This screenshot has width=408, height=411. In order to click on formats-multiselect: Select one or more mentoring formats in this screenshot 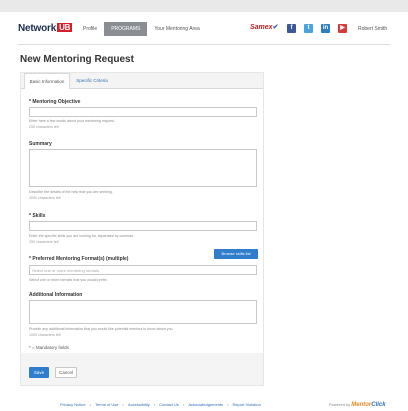, I will do `click(143, 270)`.